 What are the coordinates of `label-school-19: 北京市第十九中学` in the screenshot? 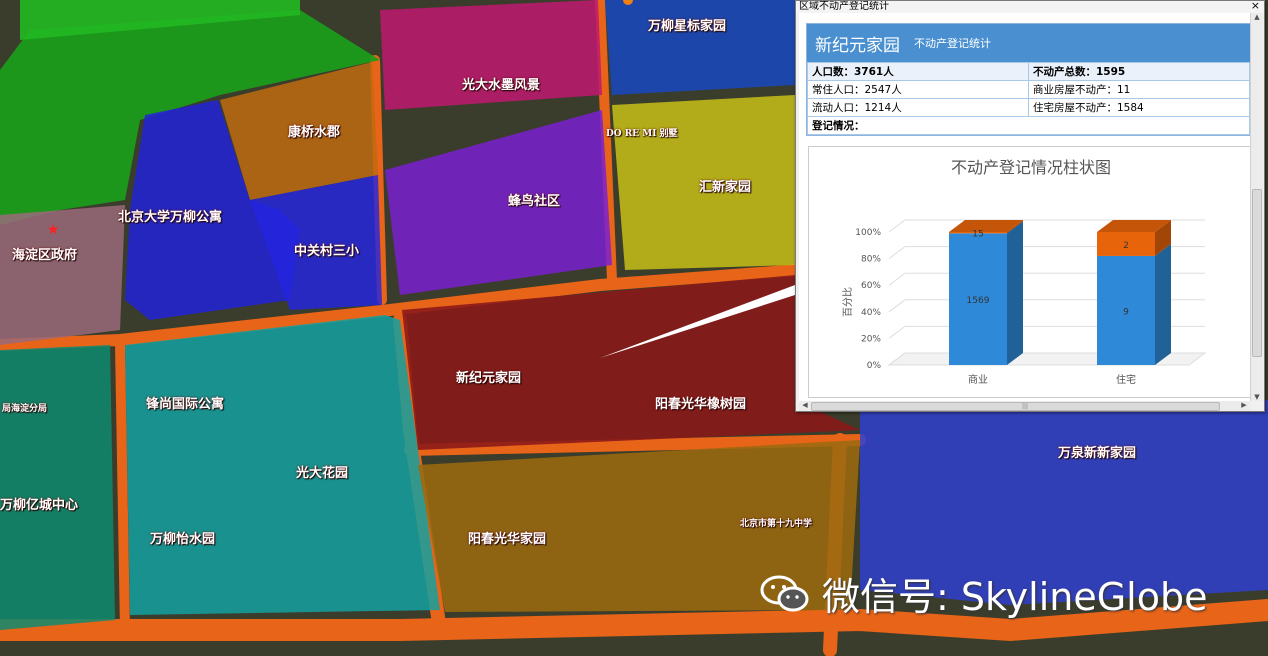 It's located at (776, 524).